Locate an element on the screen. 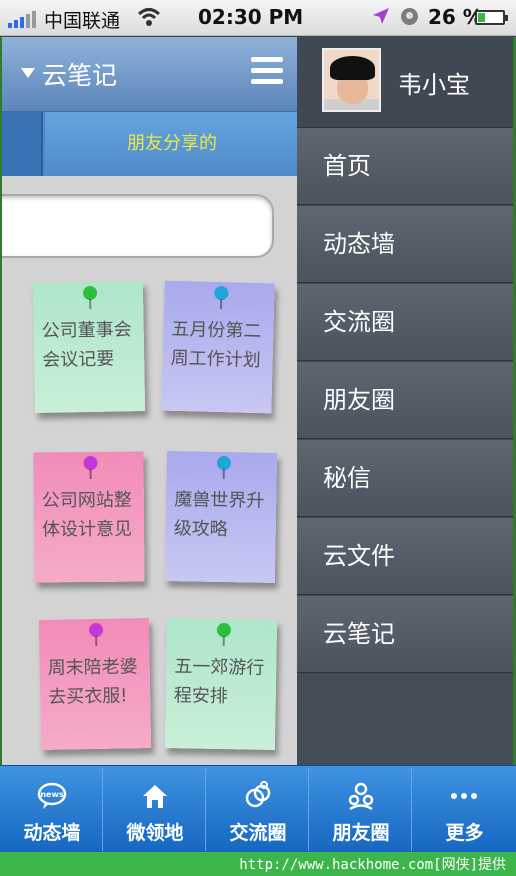  note-text: 公司董事会会议记要 is located at coordinates (86, 345).